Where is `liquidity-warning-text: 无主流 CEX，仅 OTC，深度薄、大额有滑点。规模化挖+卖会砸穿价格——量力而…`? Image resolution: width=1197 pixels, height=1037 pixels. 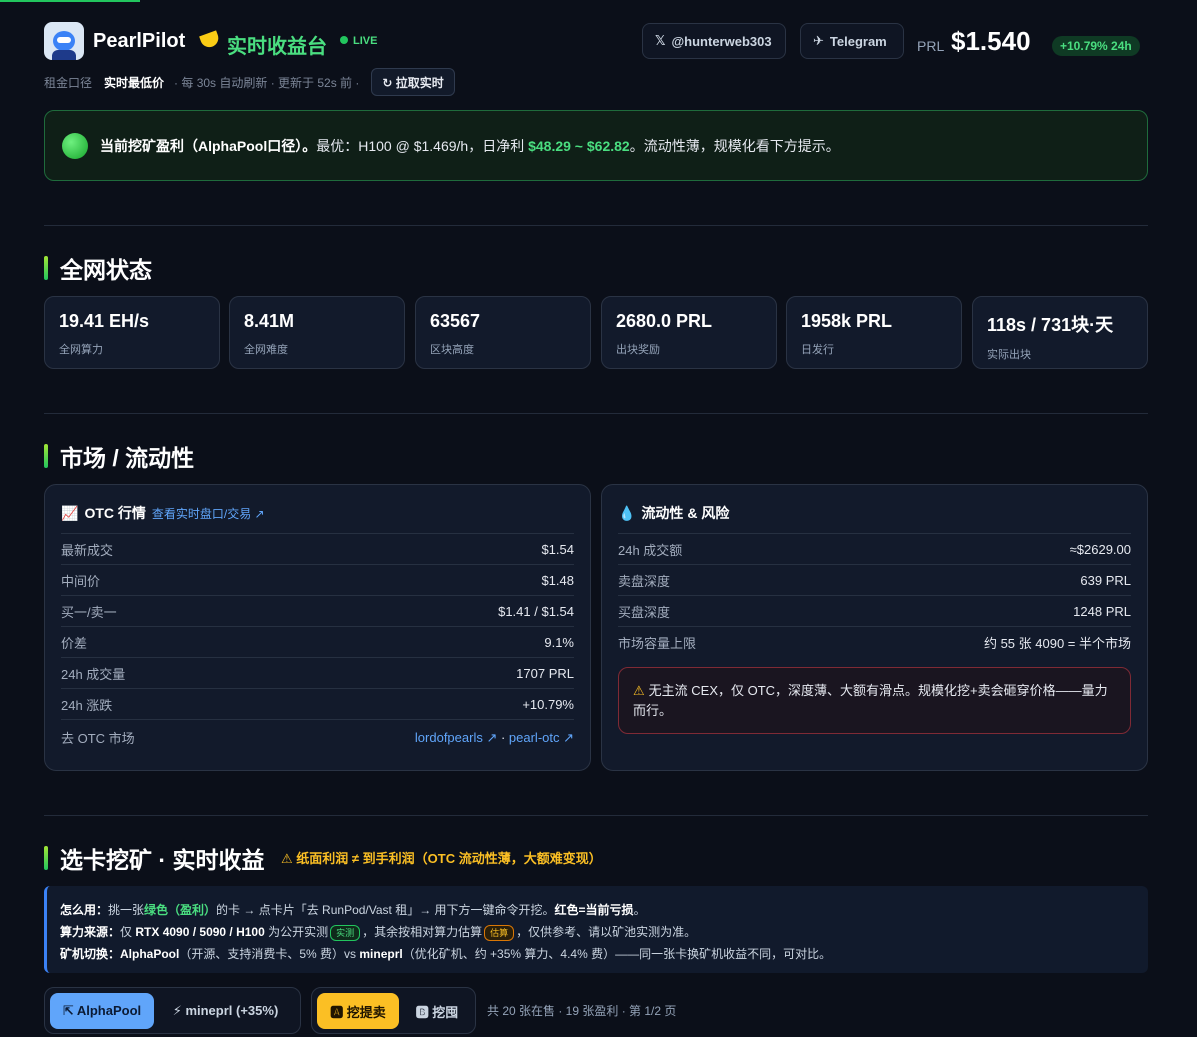
liquidity-warning-text: 无主流 CEX，仅 OTC，深度薄、大额有滑点。规模化挖+卖会砸穿价格——量力而… is located at coordinates (870, 700).